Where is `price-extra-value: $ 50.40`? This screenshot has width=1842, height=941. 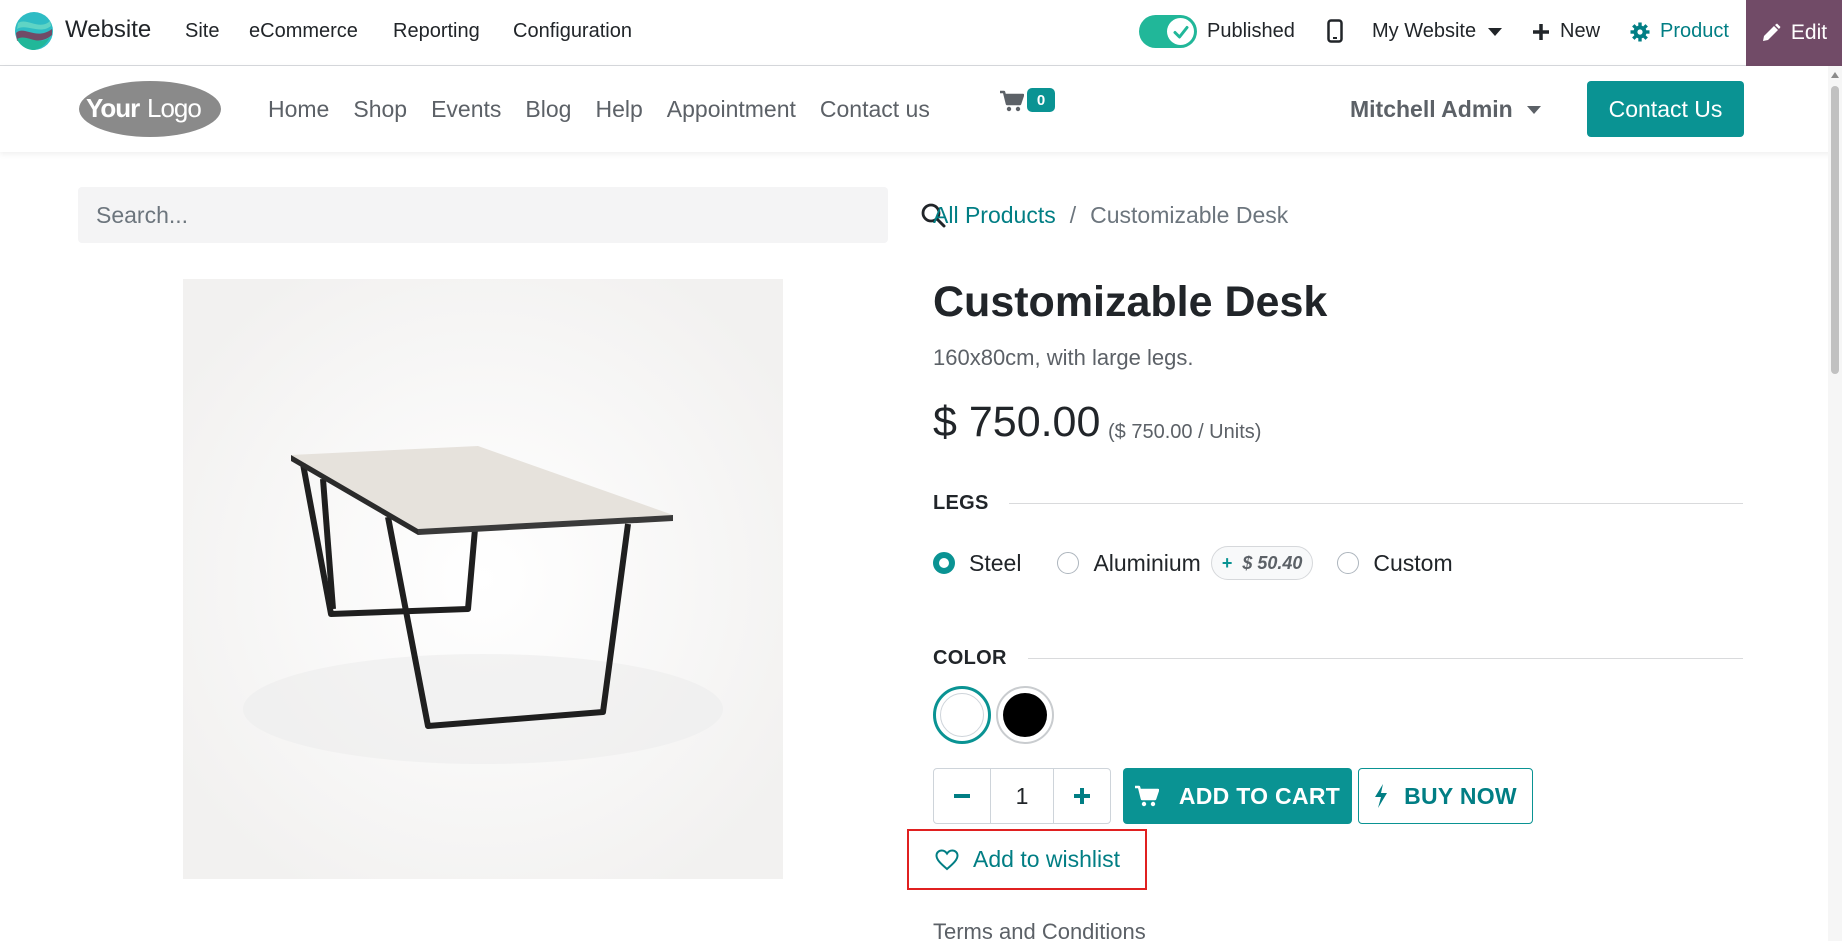
price-extra-value: $ 50.40 is located at coordinates (1272, 562).